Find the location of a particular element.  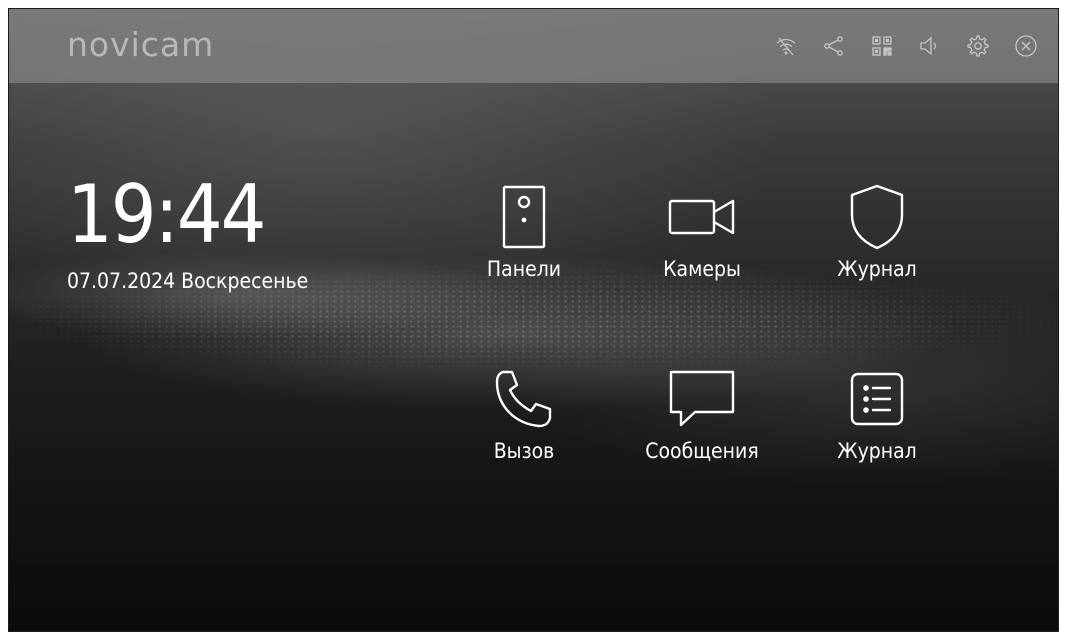

messages-label: Сообщения is located at coordinates (702, 451).